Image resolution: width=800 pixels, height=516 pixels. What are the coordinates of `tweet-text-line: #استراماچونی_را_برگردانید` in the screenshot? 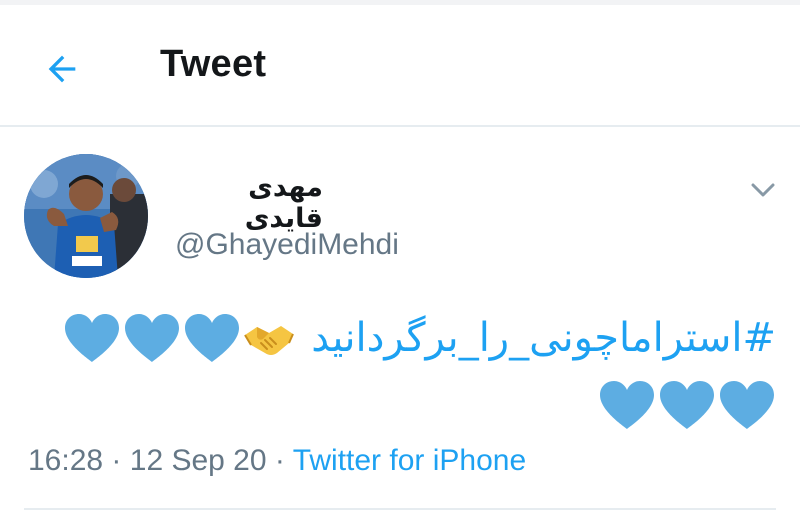 It's located at (403, 338).